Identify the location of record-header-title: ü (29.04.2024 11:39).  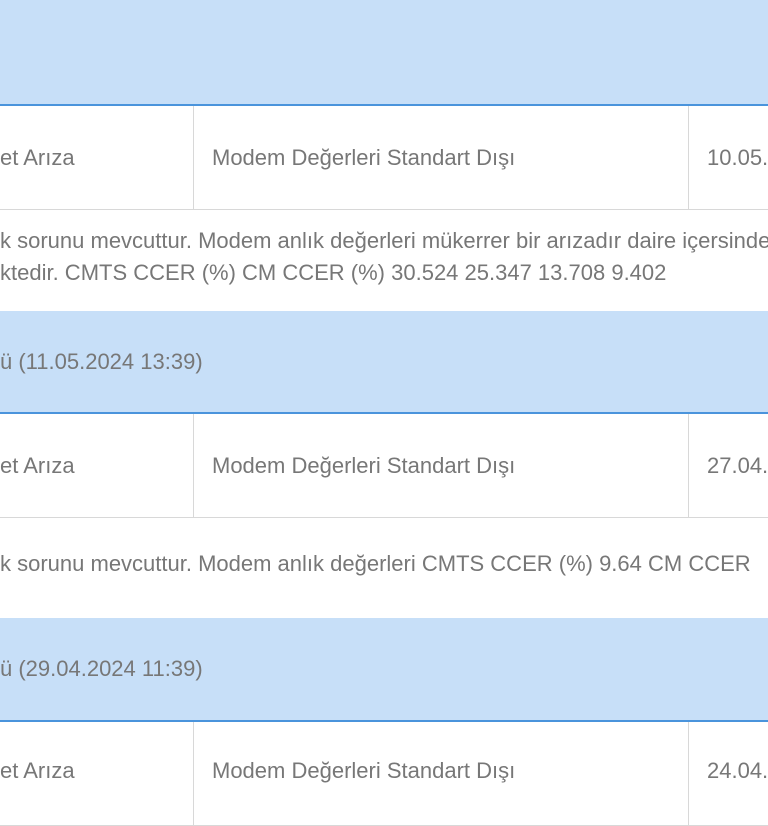
(101, 668).